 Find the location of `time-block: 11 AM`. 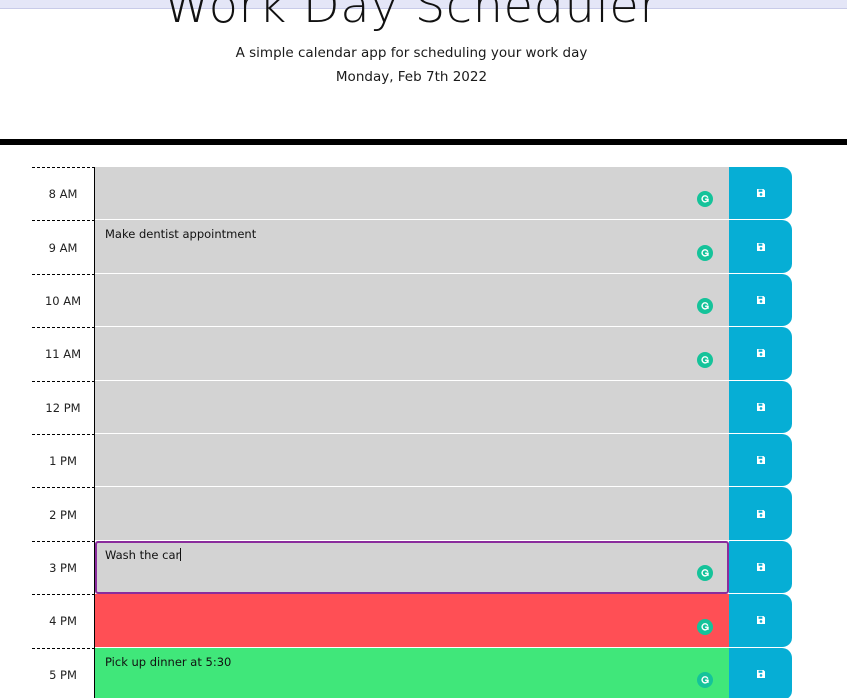

time-block: 11 AM is located at coordinates (412, 354).